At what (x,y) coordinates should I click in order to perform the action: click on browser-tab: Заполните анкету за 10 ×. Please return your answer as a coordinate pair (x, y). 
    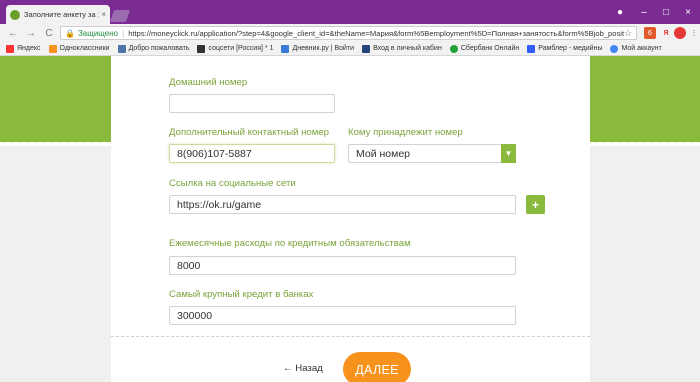
    Looking at the image, I should click on (58, 14).